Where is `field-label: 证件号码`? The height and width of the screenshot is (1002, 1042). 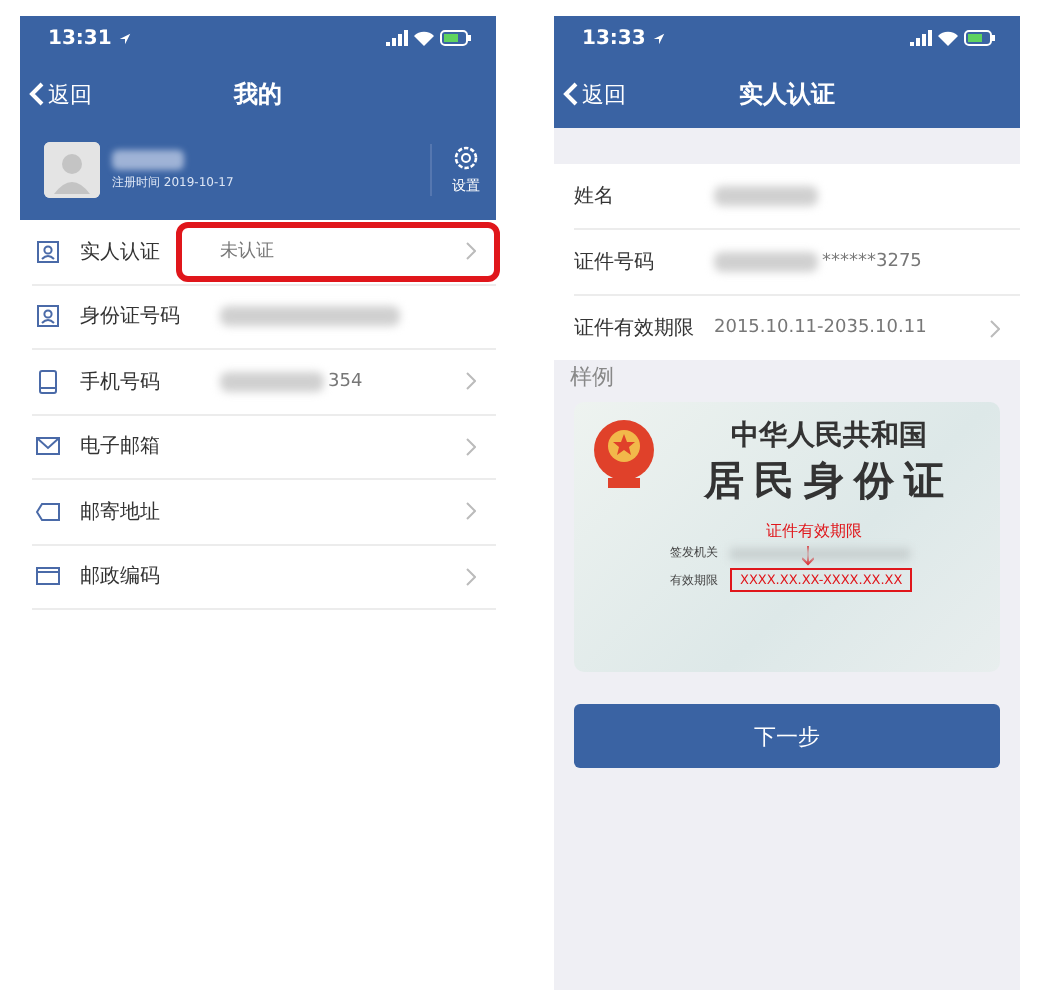 field-label: 证件号码 is located at coordinates (615, 263).